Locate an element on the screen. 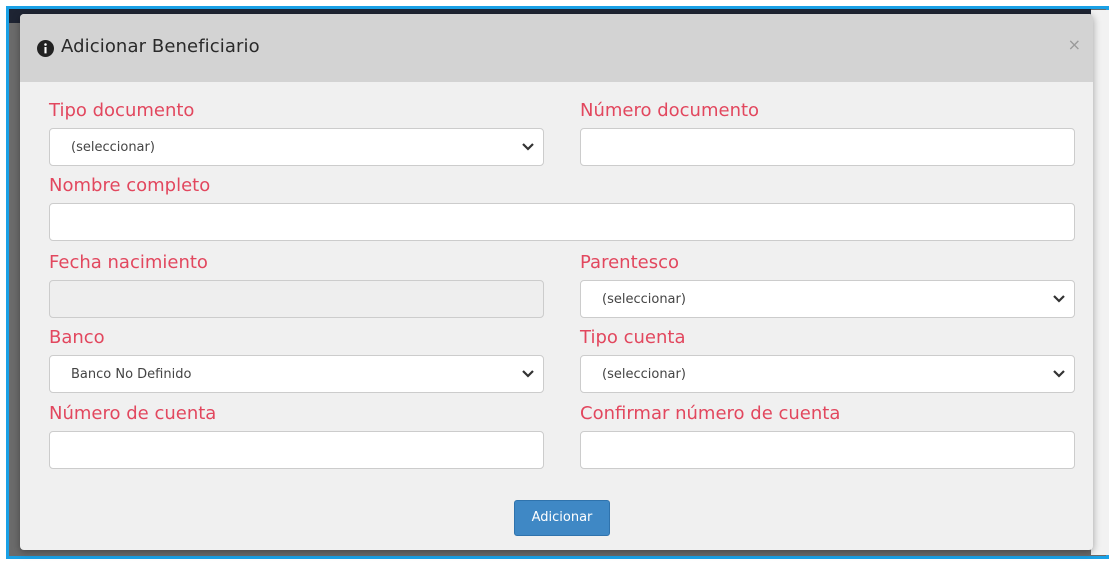 This screenshot has height=563, width=1116. close-icon: × is located at coordinates (1074, 44).